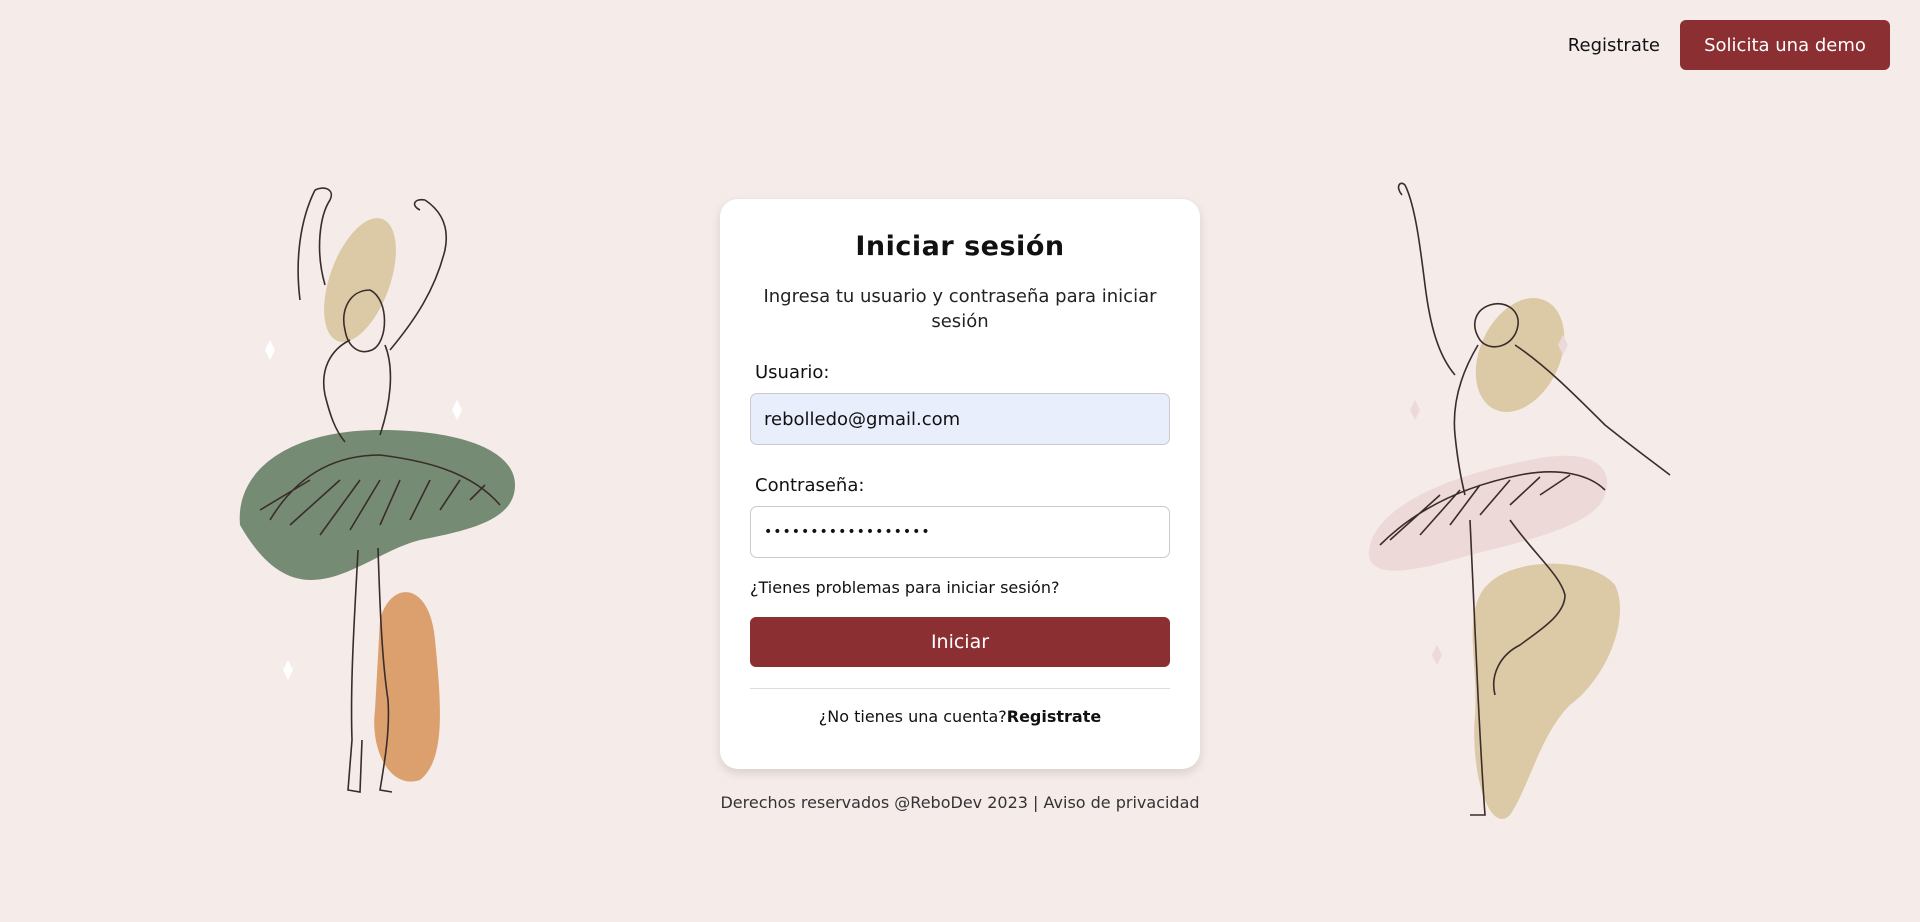 The image size is (1920, 922). What do you see at coordinates (960, 246) in the screenshot?
I see `login-title: Iniciar sesión` at bounding box center [960, 246].